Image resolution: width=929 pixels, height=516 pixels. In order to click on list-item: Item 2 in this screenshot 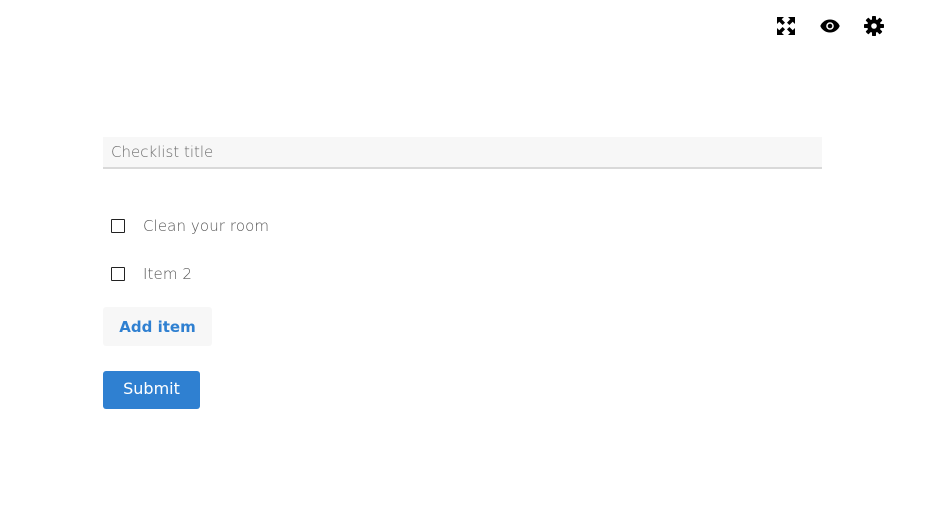, I will do `click(190, 274)`.